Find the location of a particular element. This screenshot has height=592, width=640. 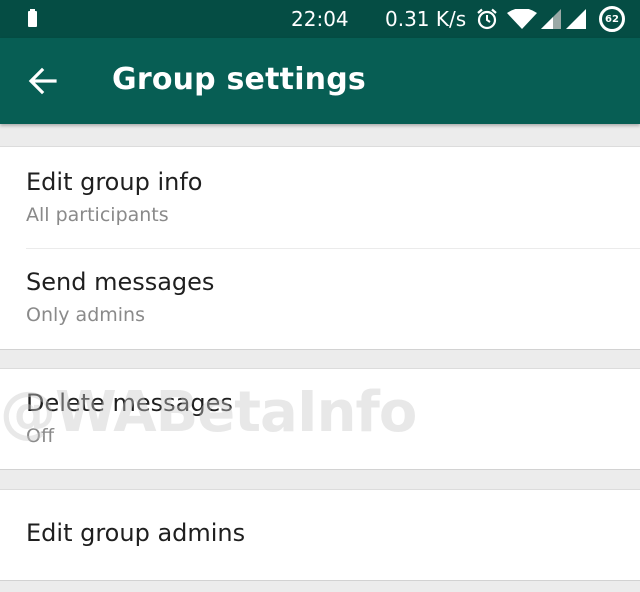

edit-group-admins-label: Edit group admins is located at coordinates (136, 533).